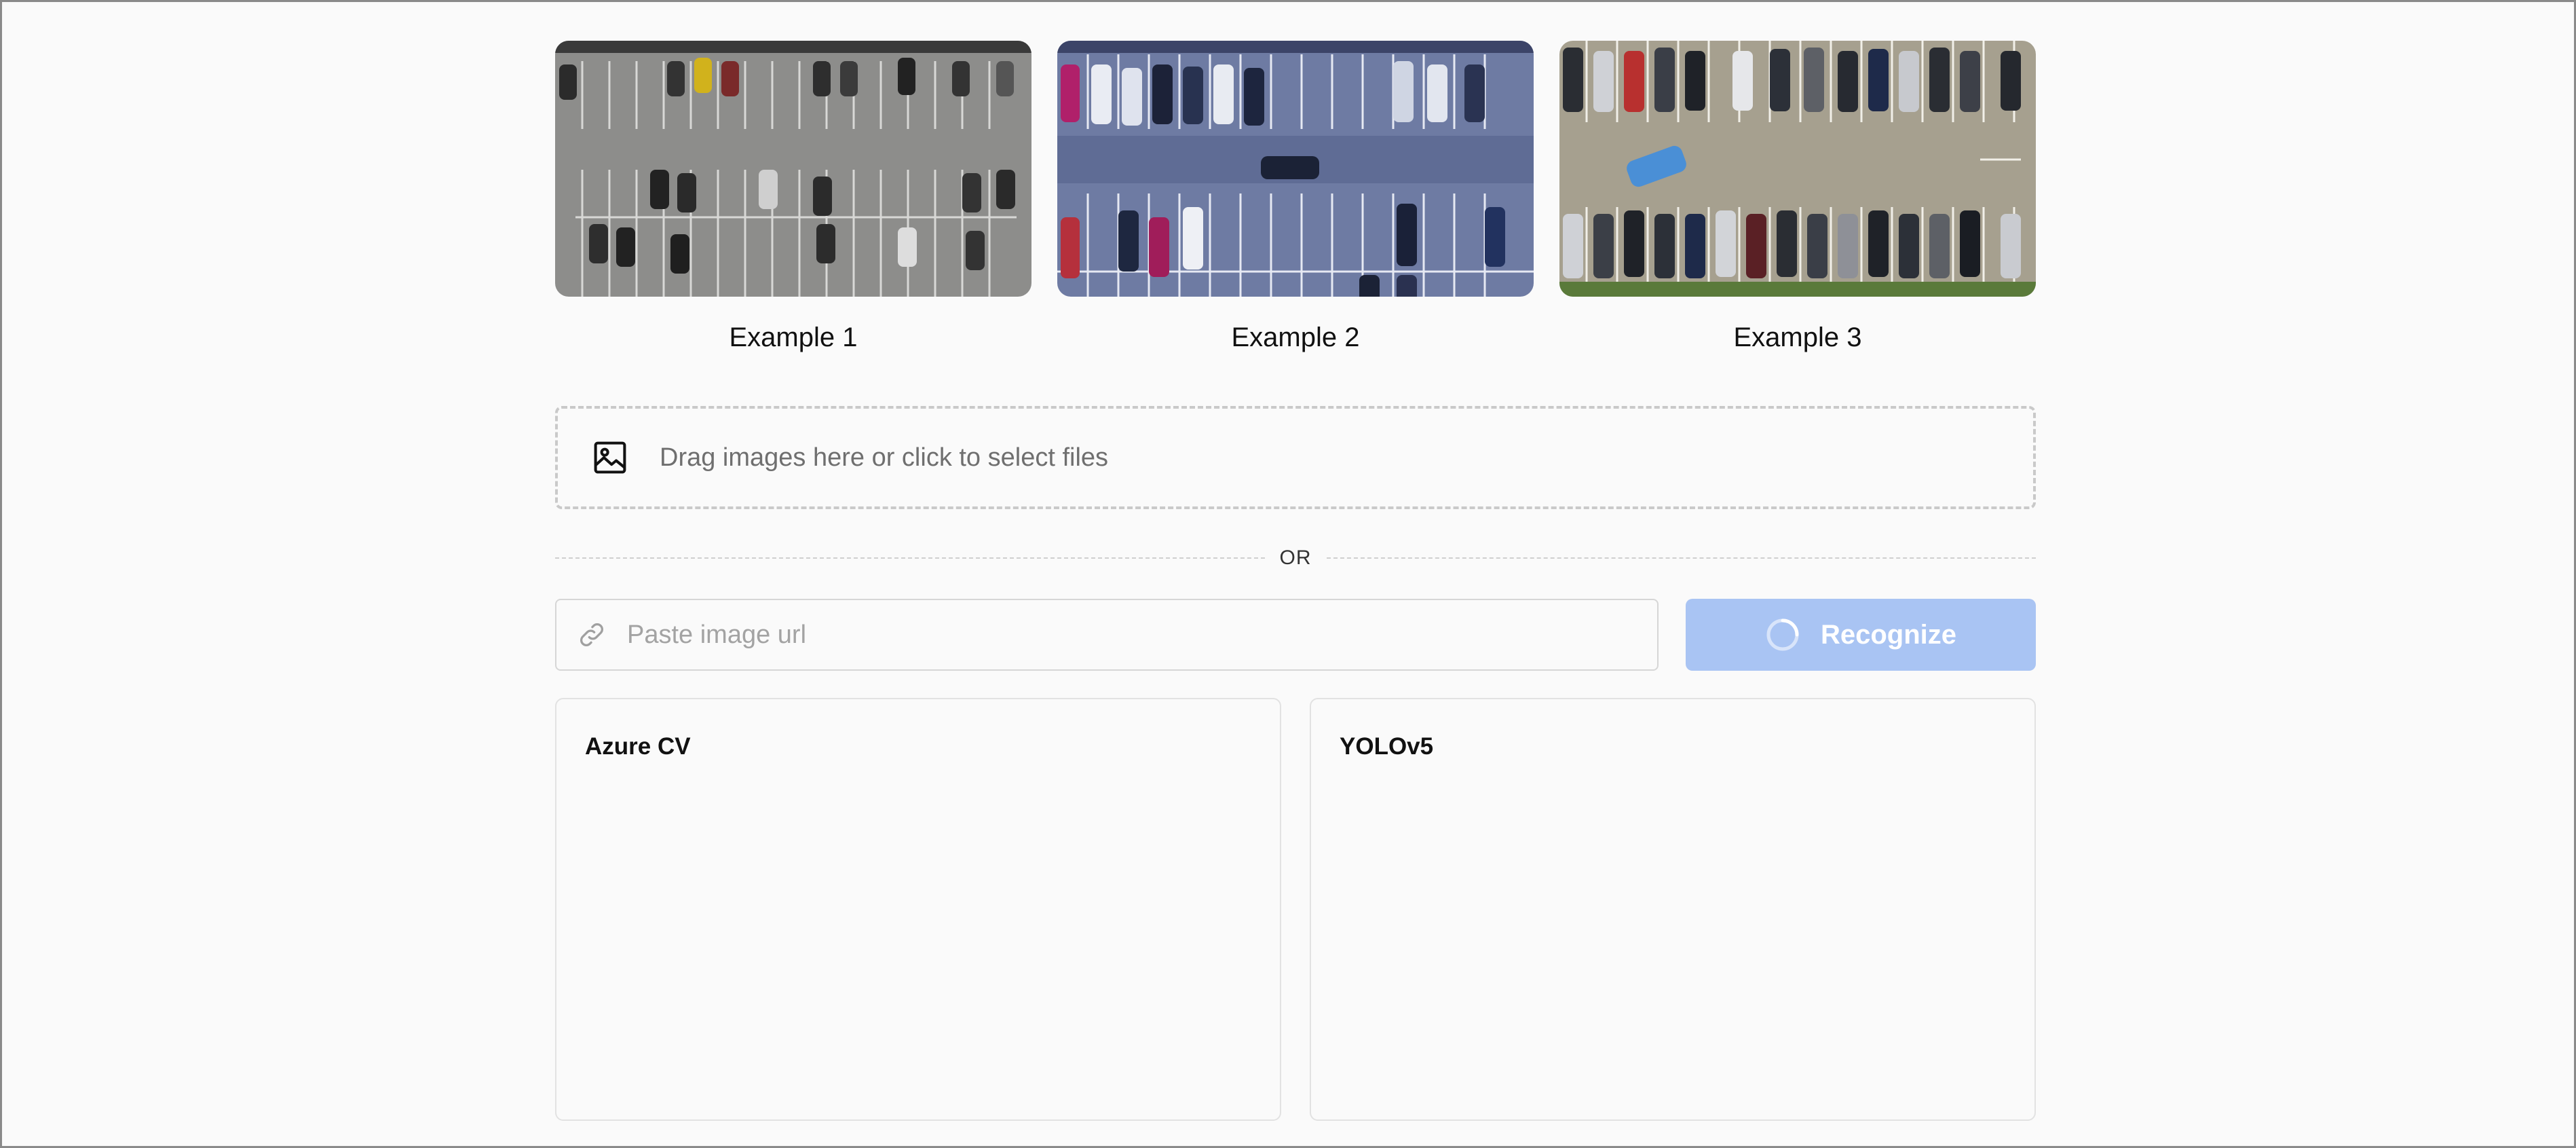  What do you see at coordinates (1673, 909) in the screenshot?
I see `yolov5-result-panel: YOLOv5` at bounding box center [1673, 909].